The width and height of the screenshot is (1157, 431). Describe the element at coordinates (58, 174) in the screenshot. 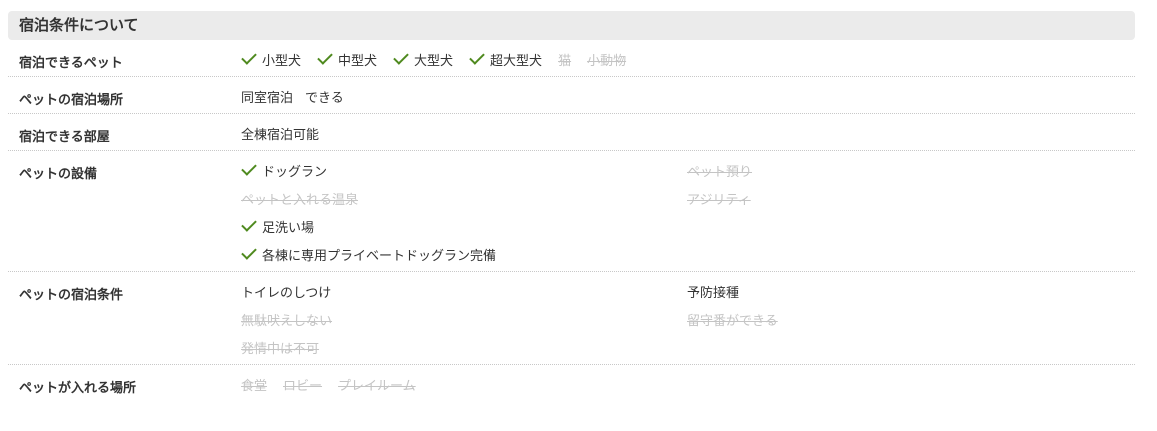

I see `row-label: ペットの設備` at that location.